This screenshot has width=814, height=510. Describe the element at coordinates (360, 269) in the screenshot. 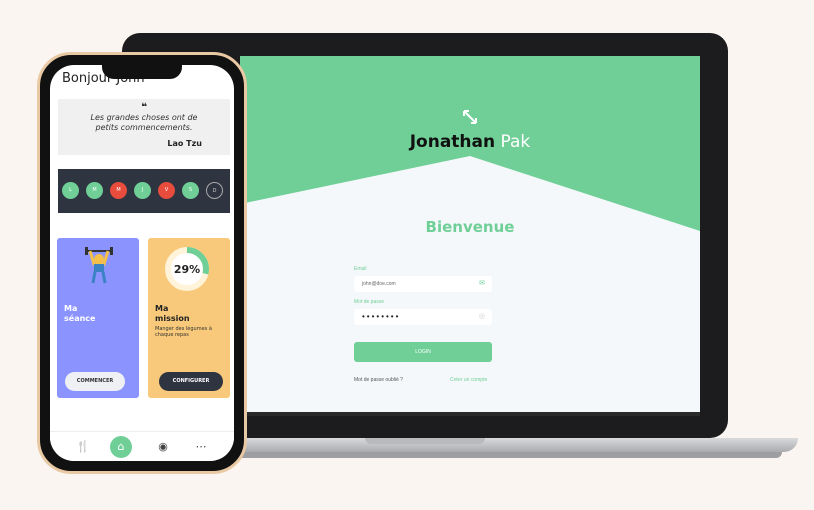

I see `email-label: Email` at that location.